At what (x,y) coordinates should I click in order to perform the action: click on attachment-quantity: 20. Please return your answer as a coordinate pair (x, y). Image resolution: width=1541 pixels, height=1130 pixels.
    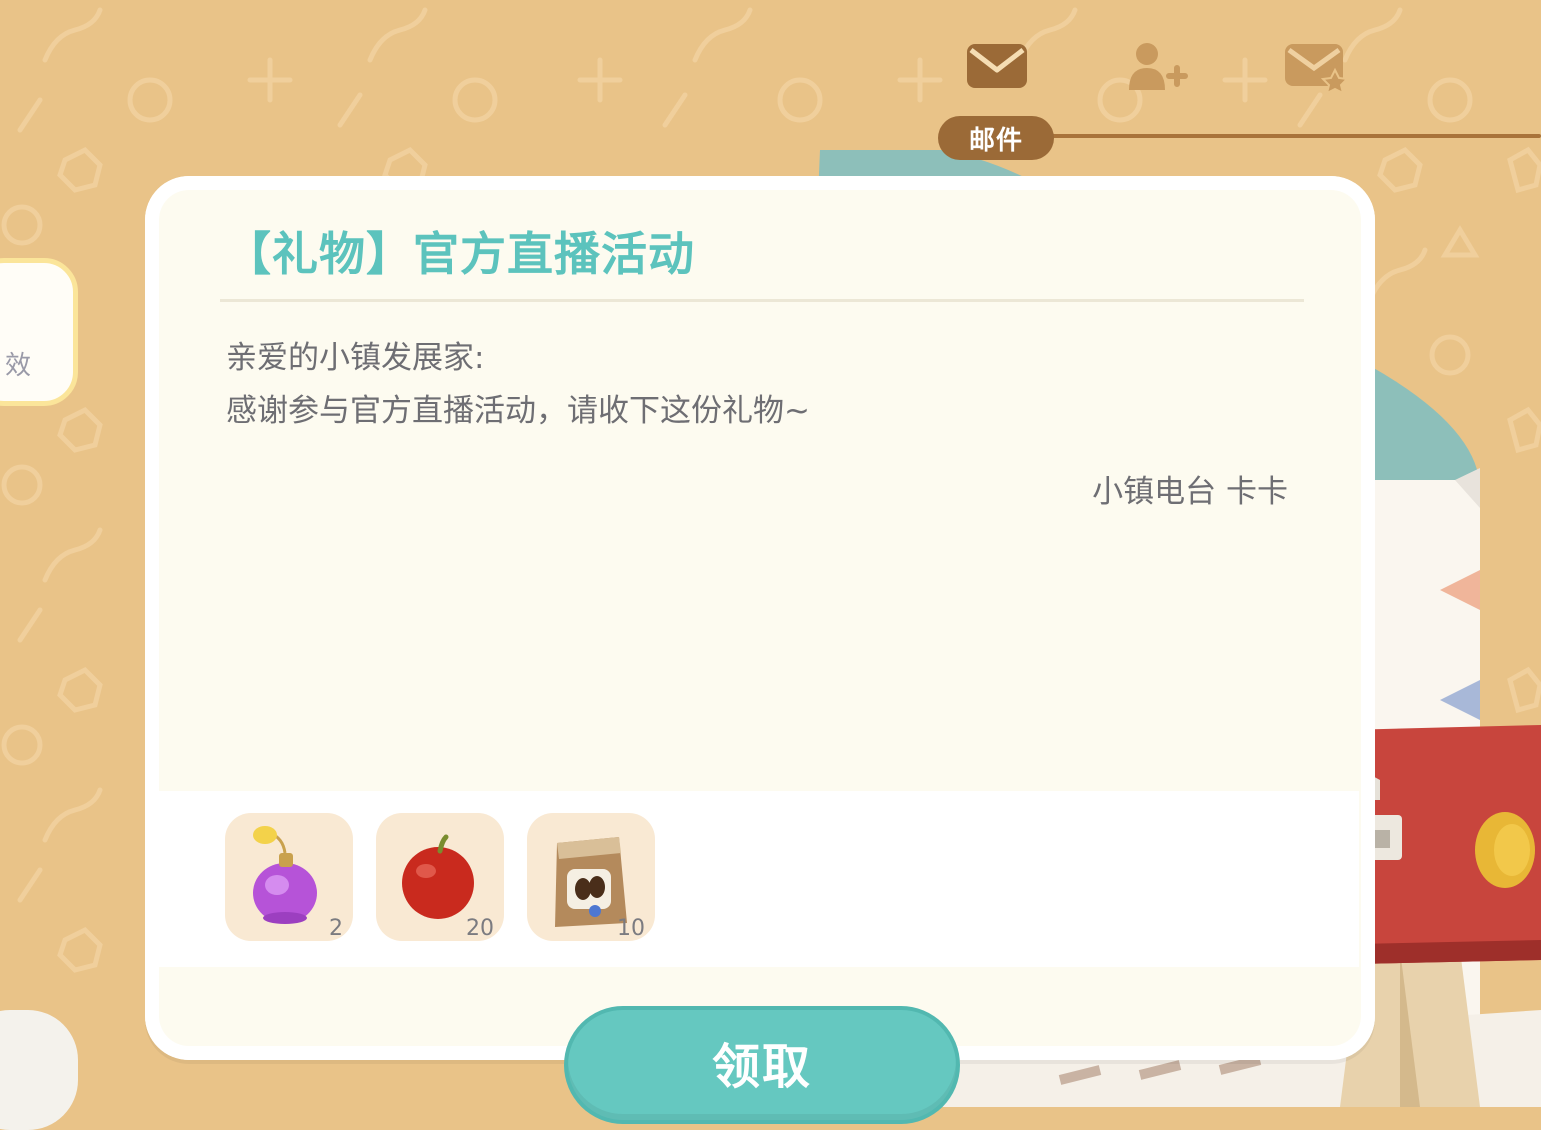
    Looking at the image, I should click on (480, 928).